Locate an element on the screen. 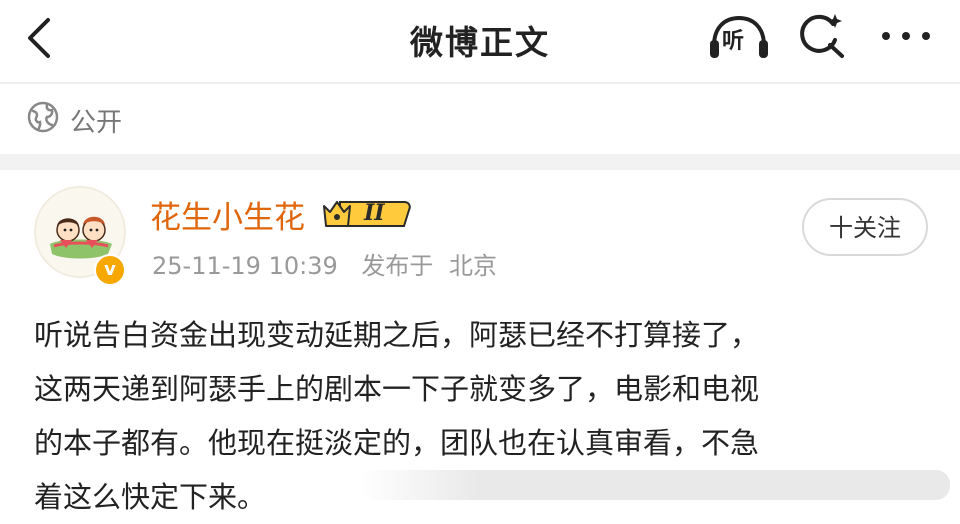 This screenshot has width=960, height=524. post-text-line: 的本子都有。他现在挺淡定的，团队也在认真审看，不急 is located at coordinates (397, 443).